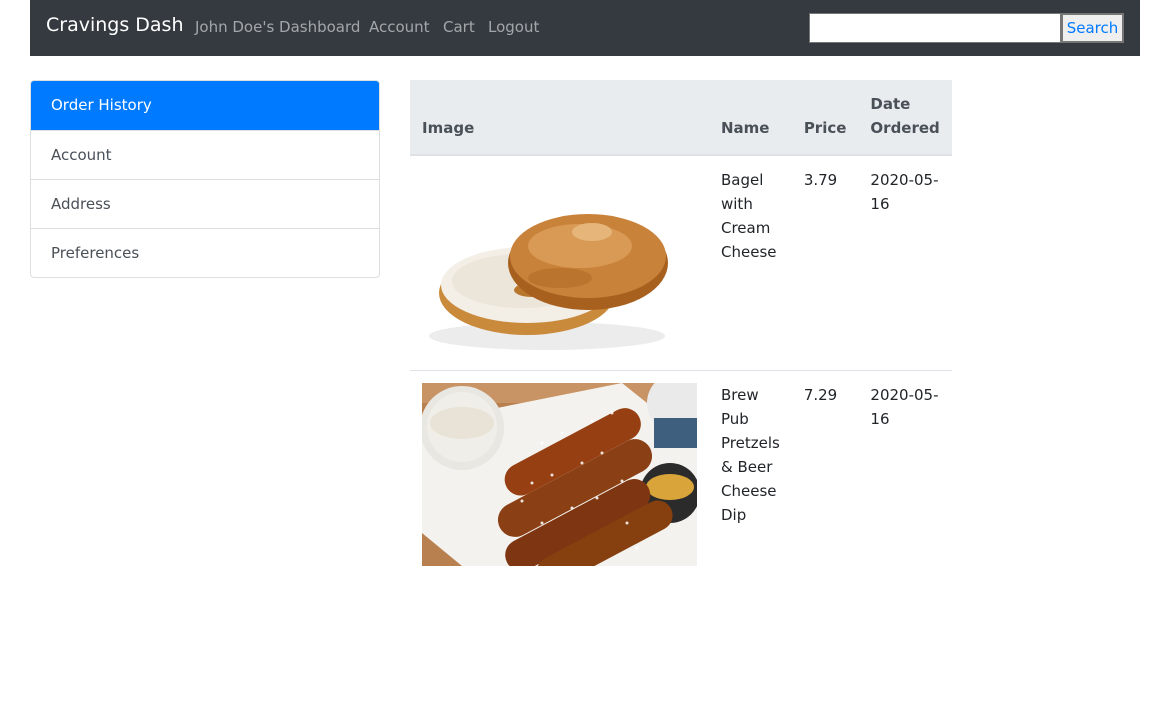  Describe the element at coordinates (205, 252) in the screenshot. I see `sidebar-item-preferences: Preferences` at that location.